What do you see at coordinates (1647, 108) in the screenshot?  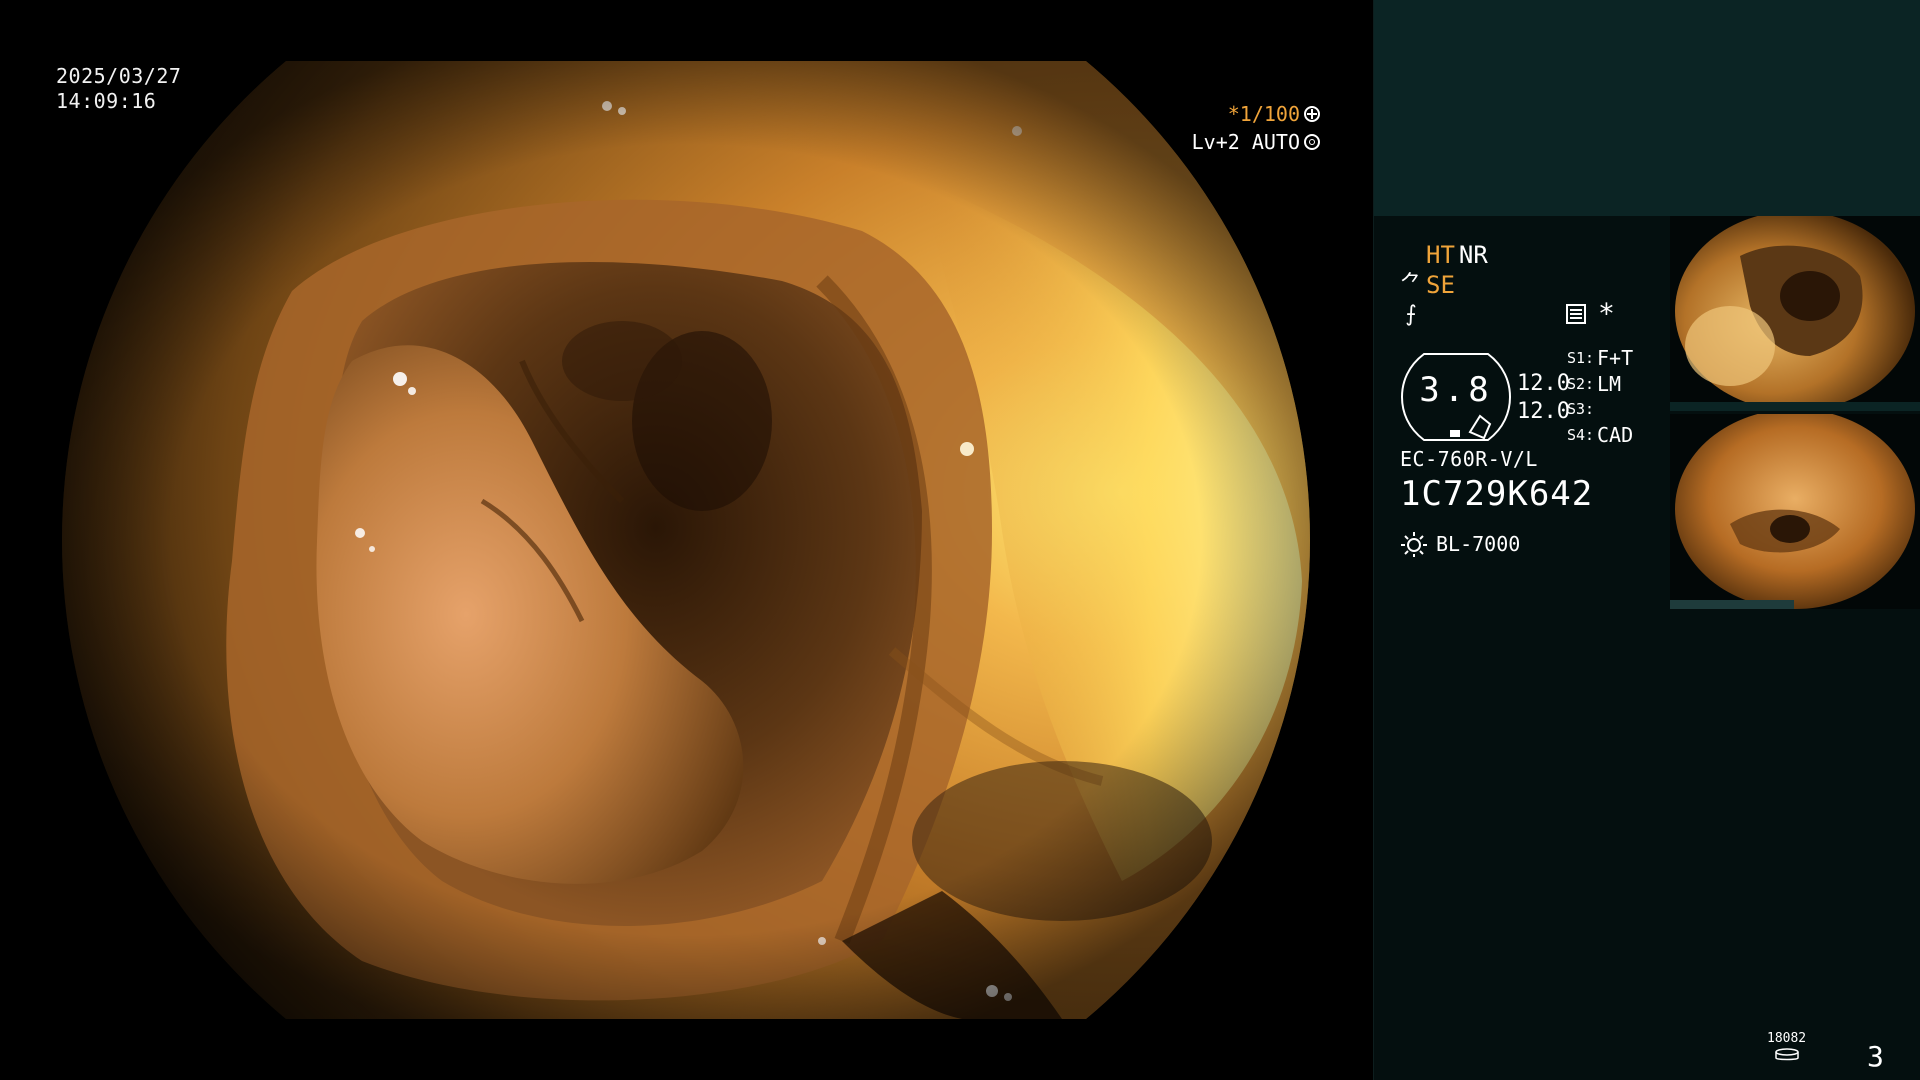 I see `panel-header-area` at bounding box center [1647, 108].